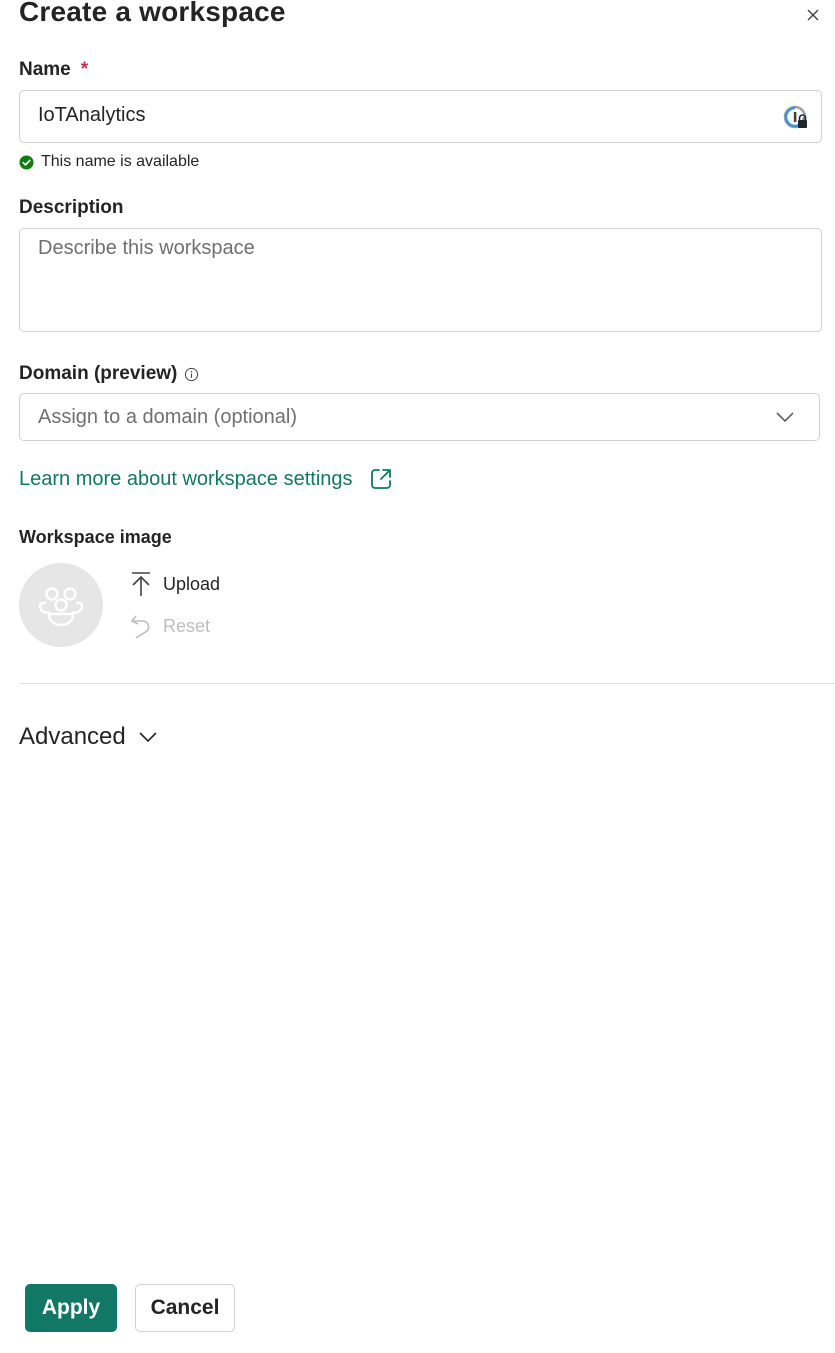 The width and height of the screenshot is (835, 1353). I want to click on open-external-icon, so click(380, 479).